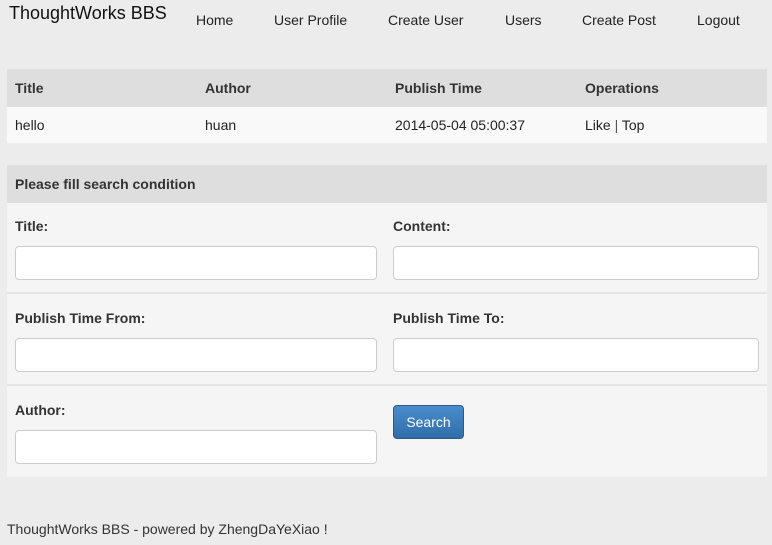 This screenshot has height=545, width=772. What do you see at coordinates (196, 355) in the screenshot?
I see `publish-time-from-input` at bounding box center [196, 355].